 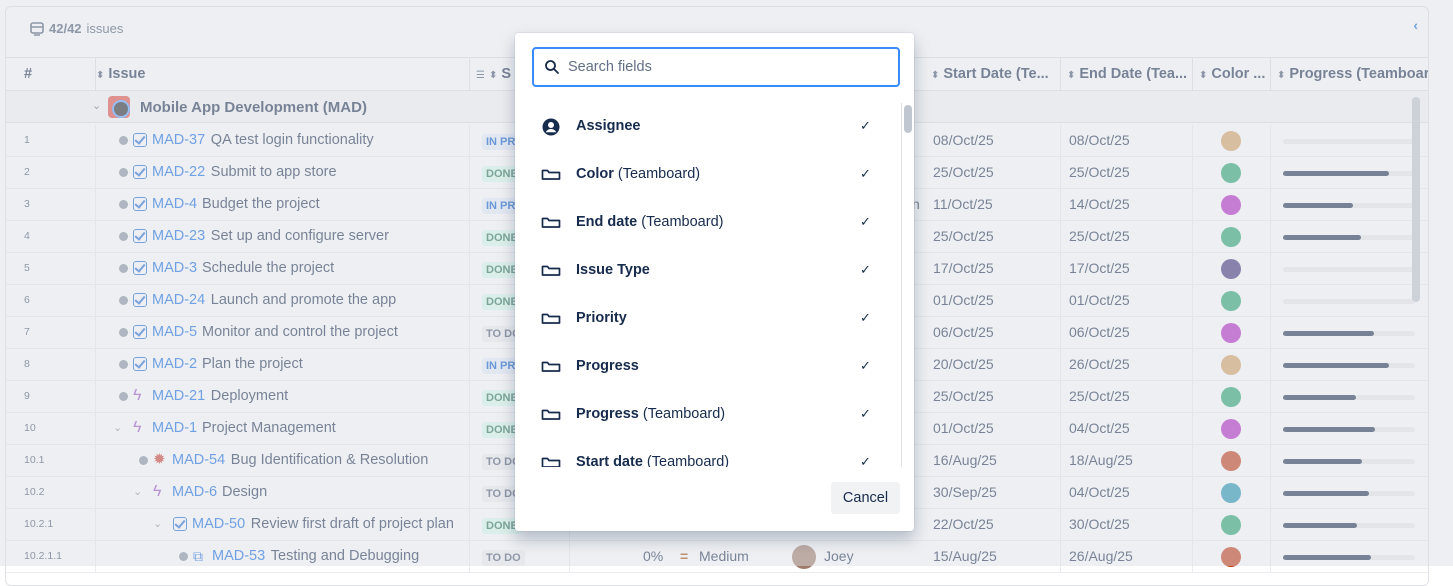 I want to click on search-icon, so click(x=552, y=67).